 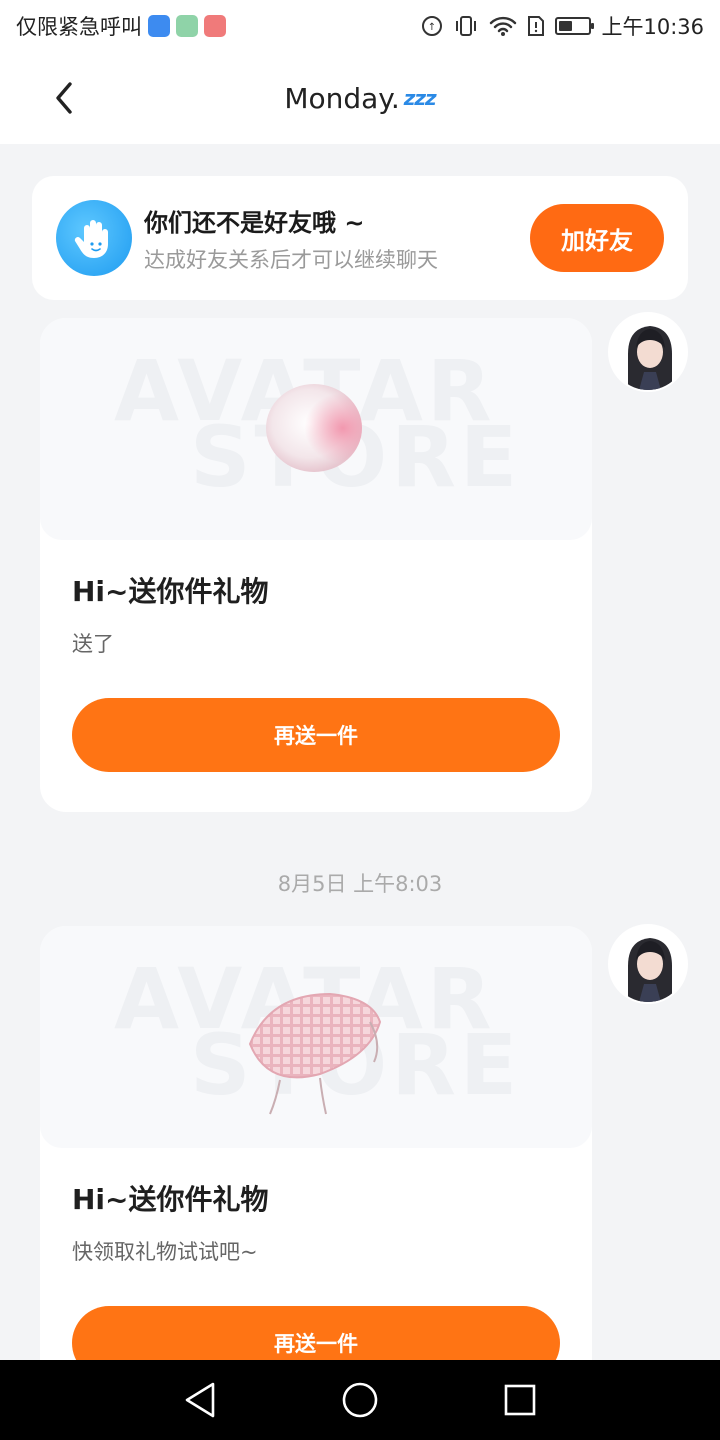 What do you see at coordinates (291, 259) in the screenshot?
I see `banner-subtitle: 达成好友关系后才可以继续聊天` at bounding box center [291, 259].